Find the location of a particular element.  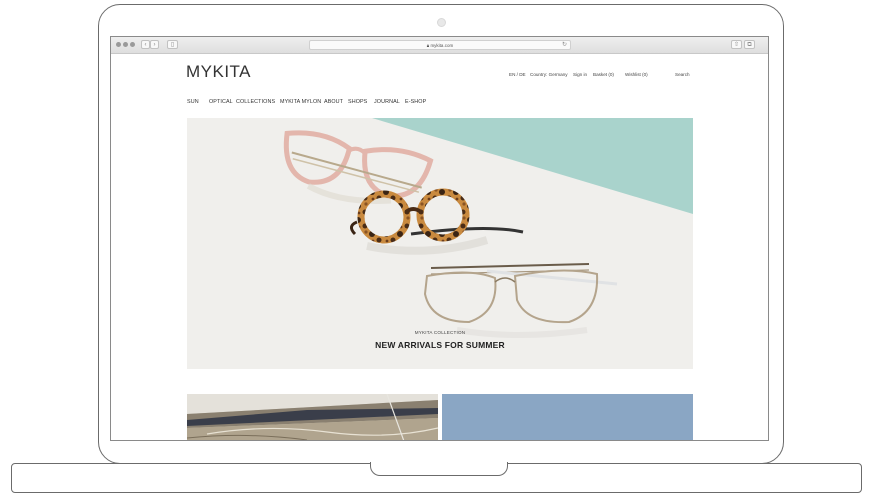

basket-link: Basket (0) is located at coordinates (603, 74).